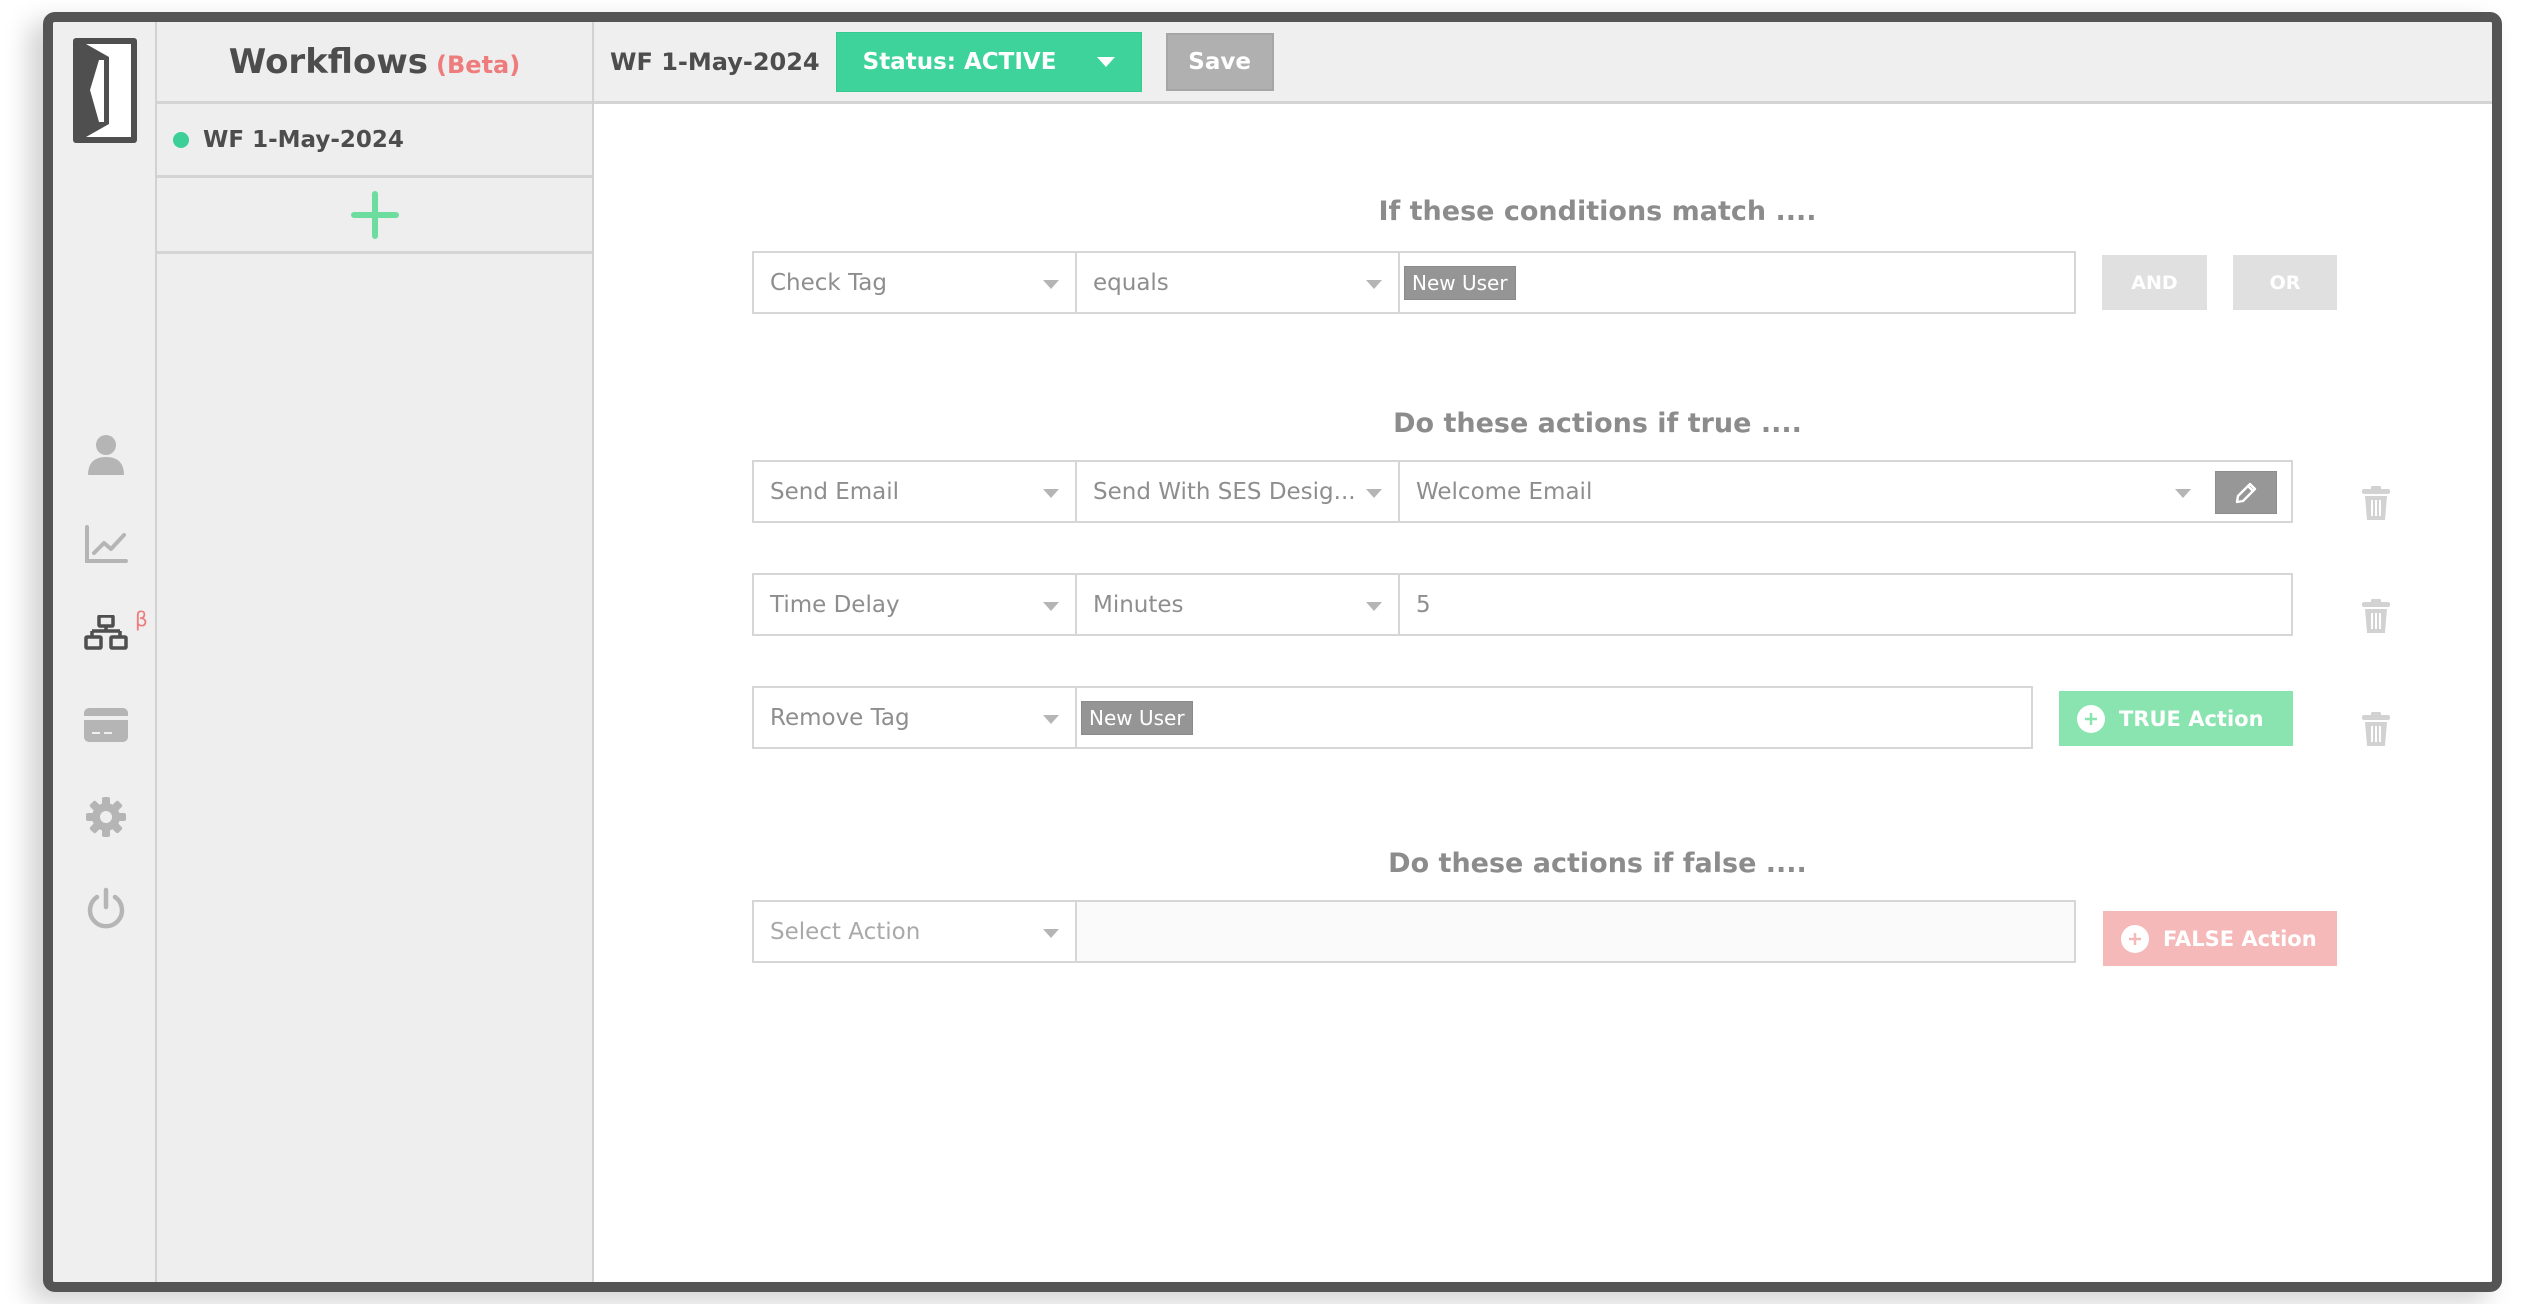 The image size is (2545, 1304). What do you see at coordinates (1238, 282) in the screenshot?
I see `condition-operator-select: equals` at bounding box center [1238, 282].